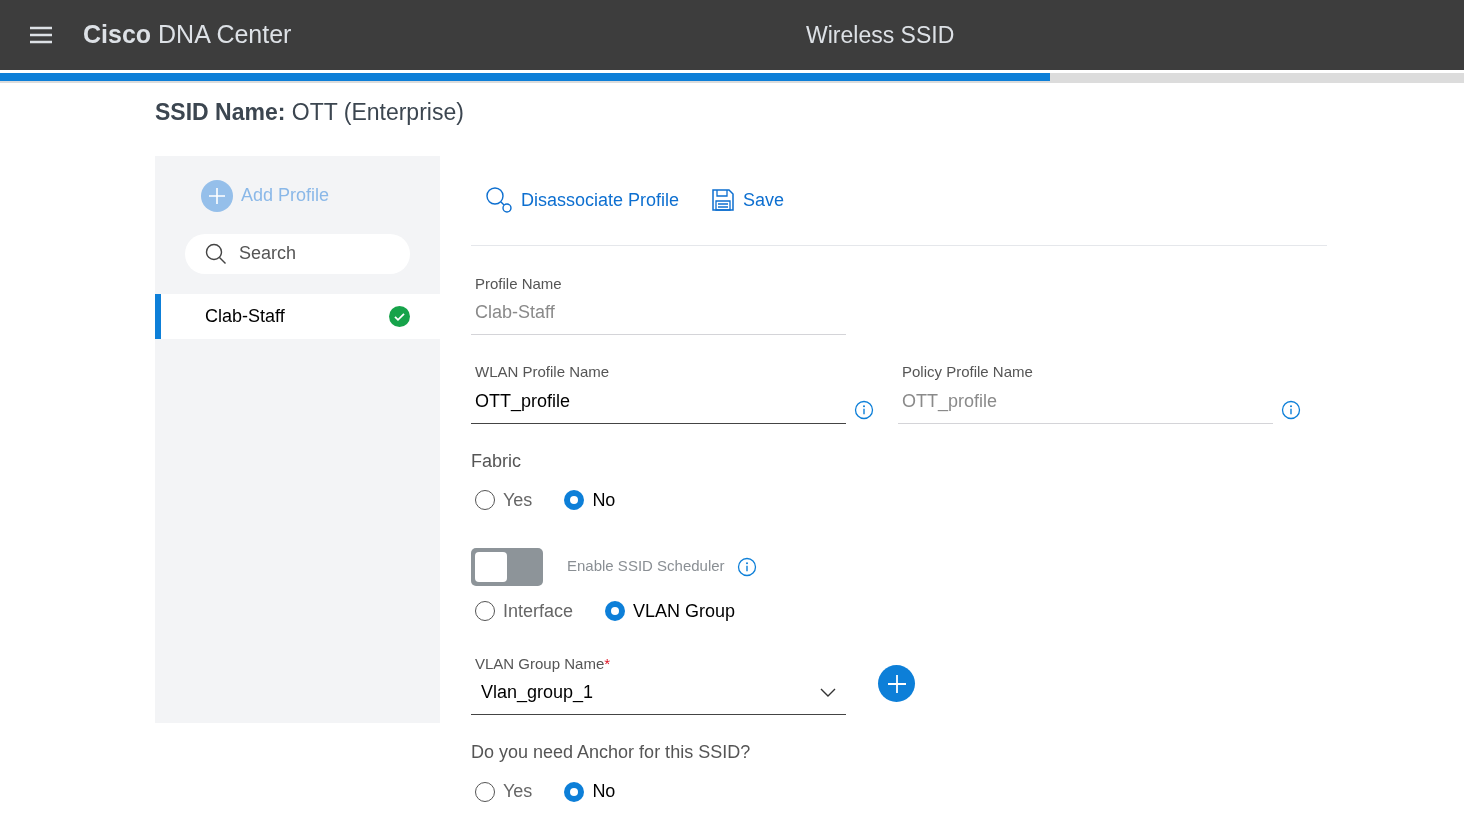  What do you see at coordinates (297, 316) in the screenshot?
I see `profile-item: Clab-Staff` at bounding box center [297, 316].